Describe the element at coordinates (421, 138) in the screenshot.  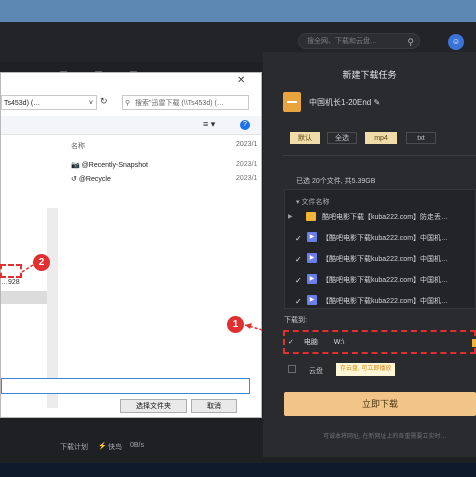
I see `format-tag-txt: txt` at that location.